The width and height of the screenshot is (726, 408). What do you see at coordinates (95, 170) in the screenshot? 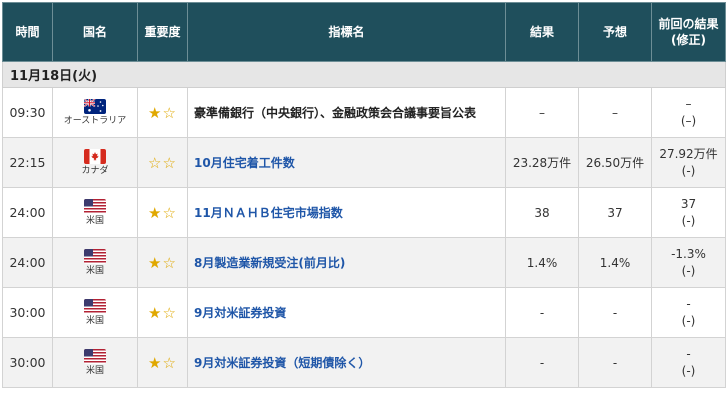
I see `country-name: カナダ` at bounding box center [95, 170].